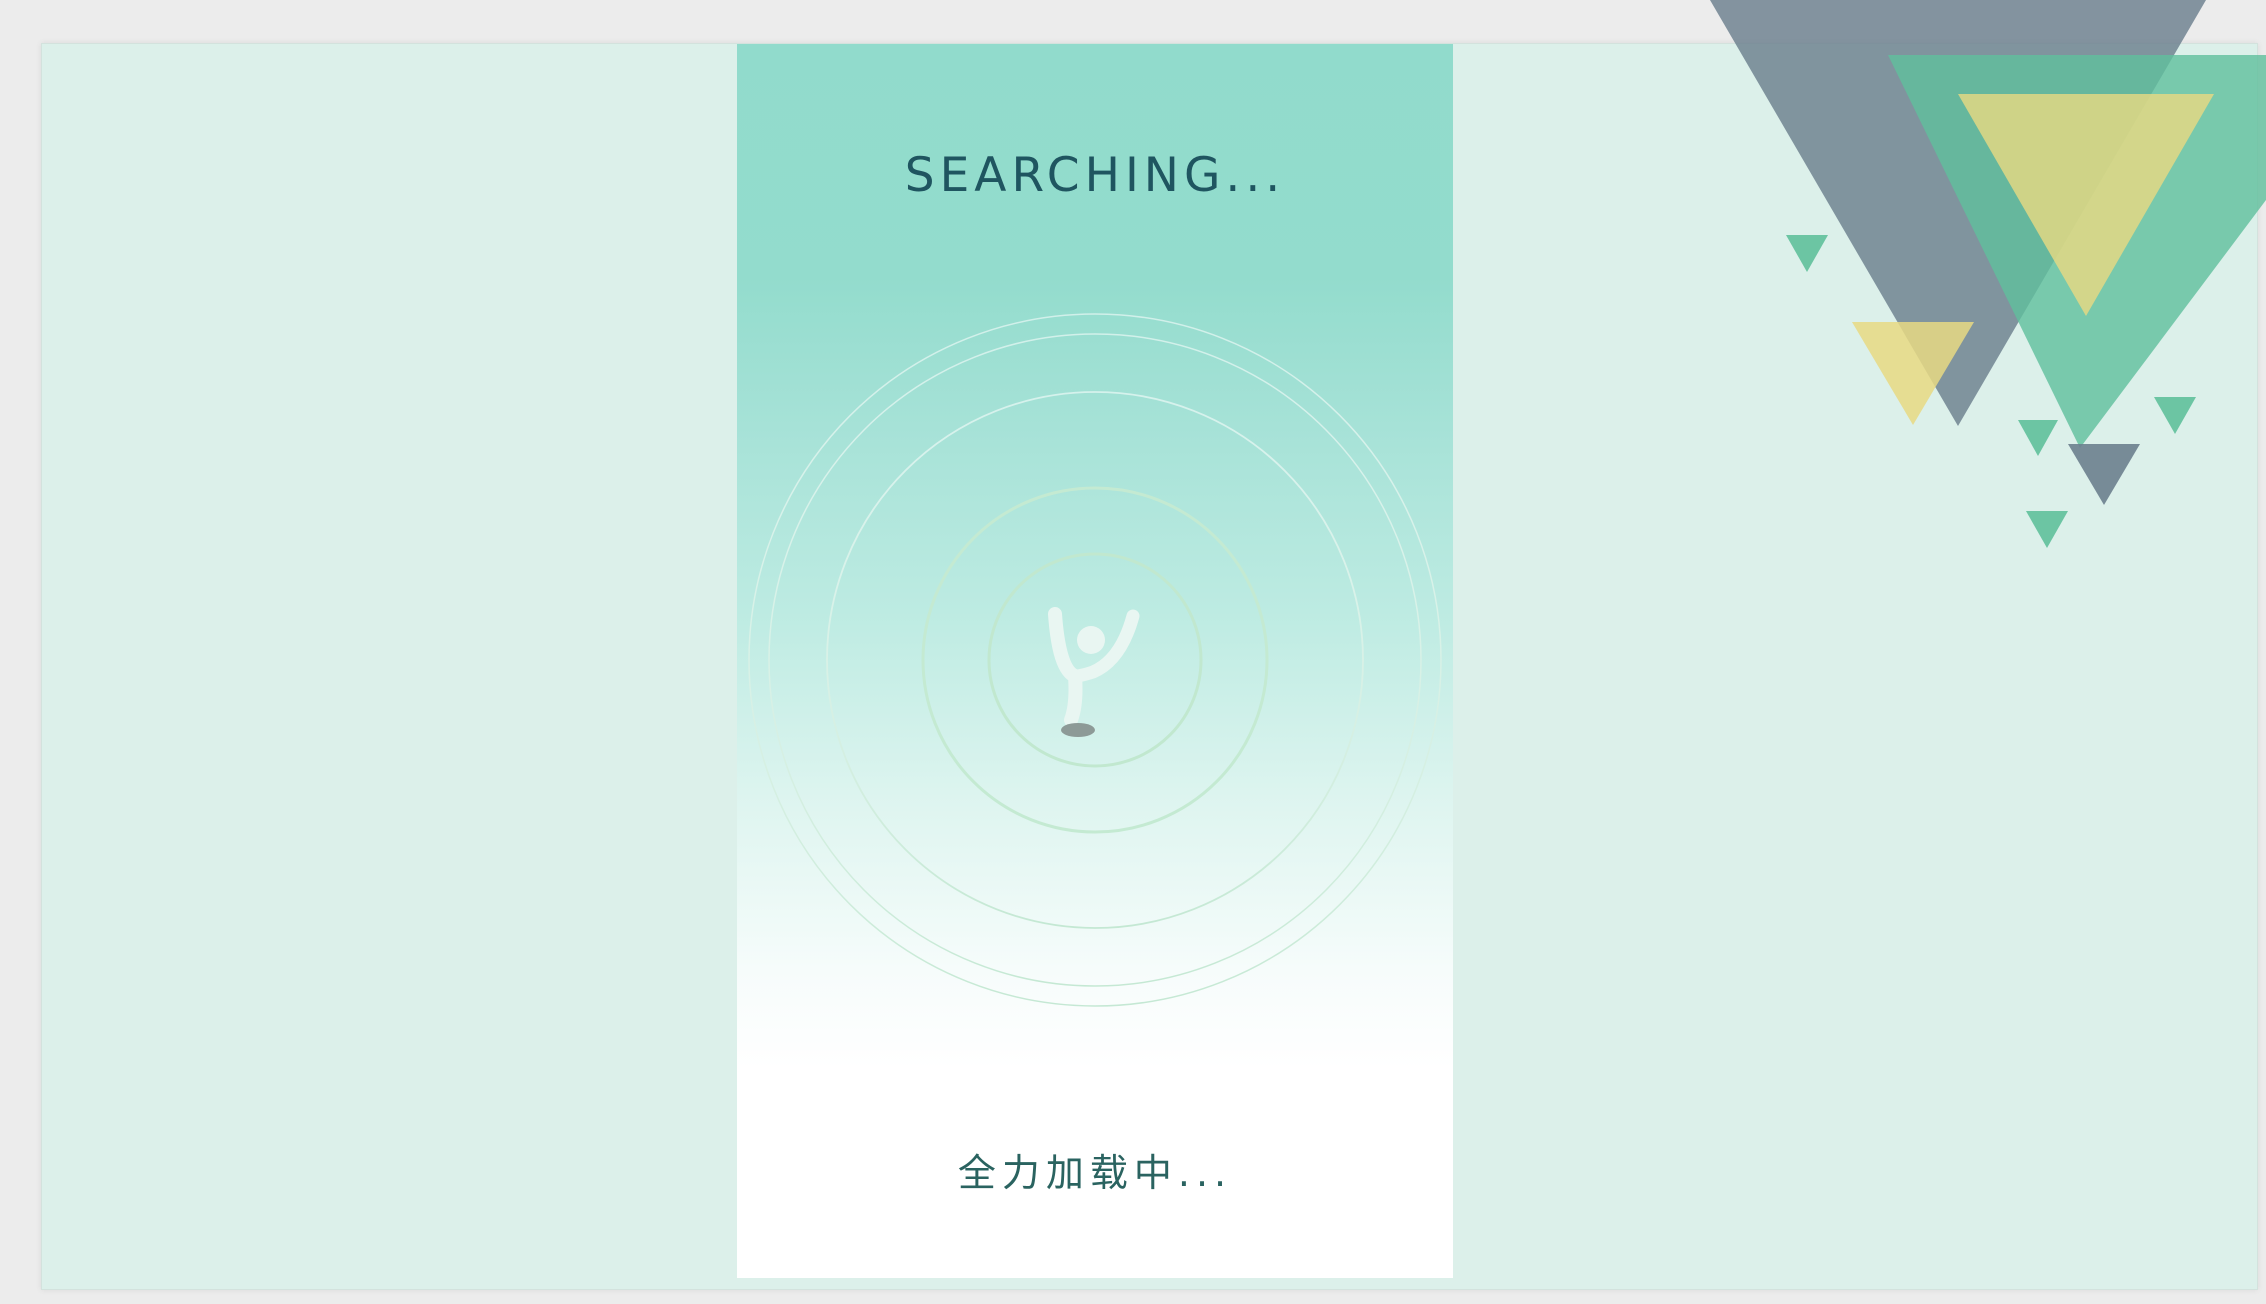 The width and height of the screenshot is (2266, 1304). I want to click on radar-ring-core, so click(1095, 660).